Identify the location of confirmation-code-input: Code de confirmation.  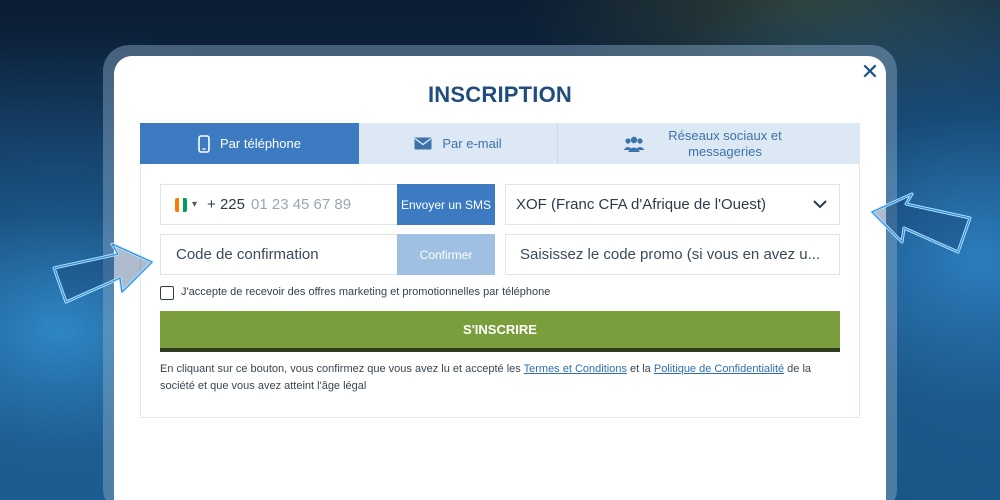
(279, 254).